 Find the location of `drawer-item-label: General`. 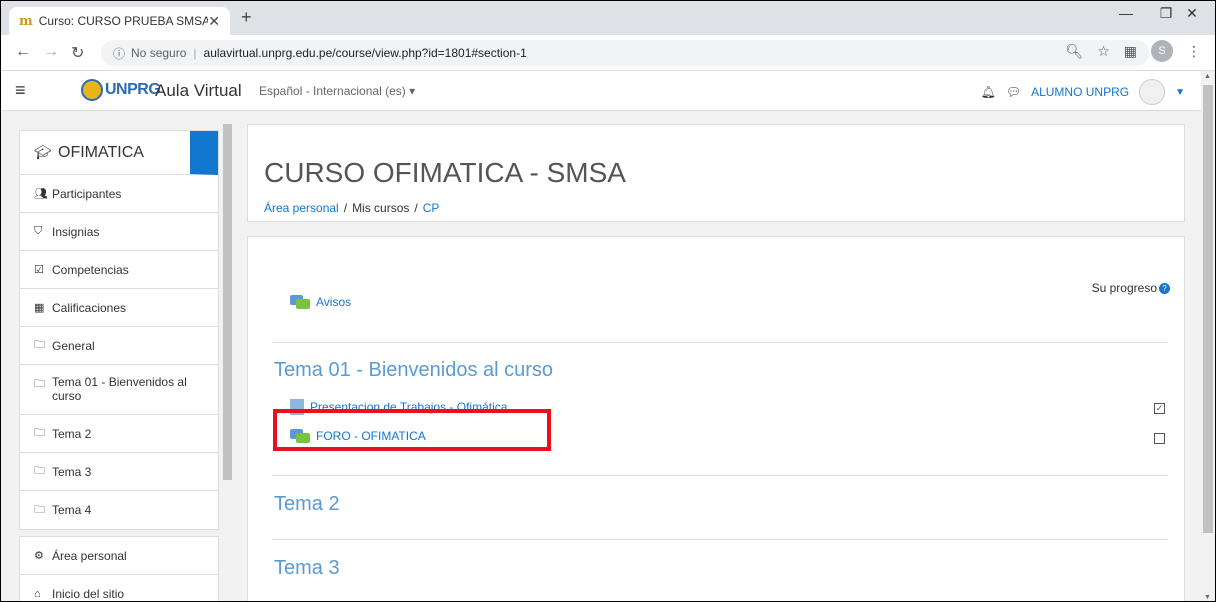

drawer-item-label: General is located at coordinates (73, 345).